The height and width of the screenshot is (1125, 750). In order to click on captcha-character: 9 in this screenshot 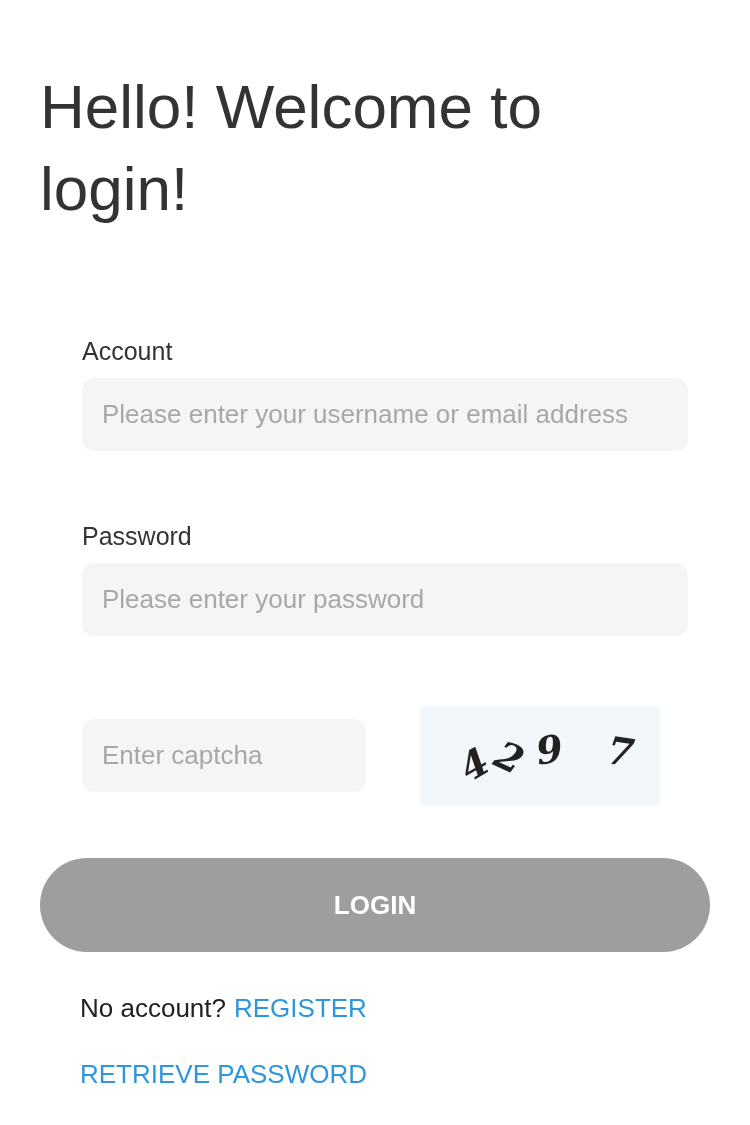, I will do `click(549, 749)`.